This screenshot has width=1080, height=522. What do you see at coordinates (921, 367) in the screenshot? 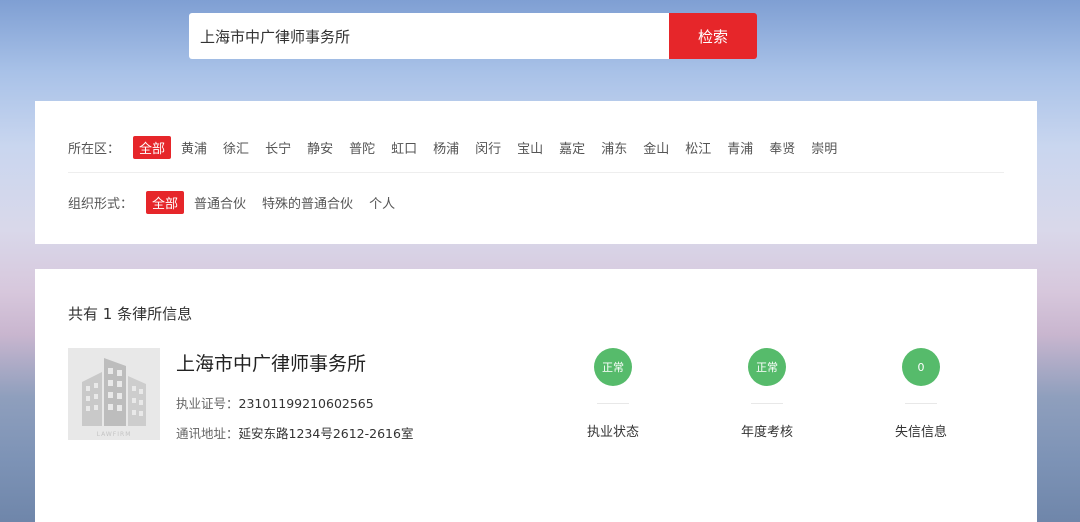
I see `dishonesty-count-badge: 0` at bounding box center [921, 367].